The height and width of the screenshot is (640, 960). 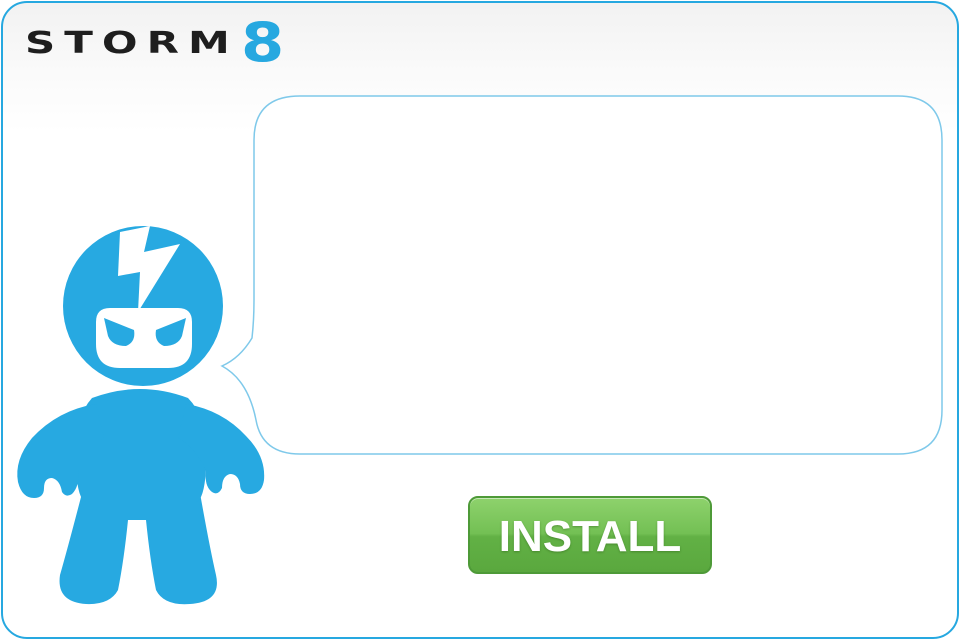 I want to click on logo-number: 8, so click(x=262, y=42).